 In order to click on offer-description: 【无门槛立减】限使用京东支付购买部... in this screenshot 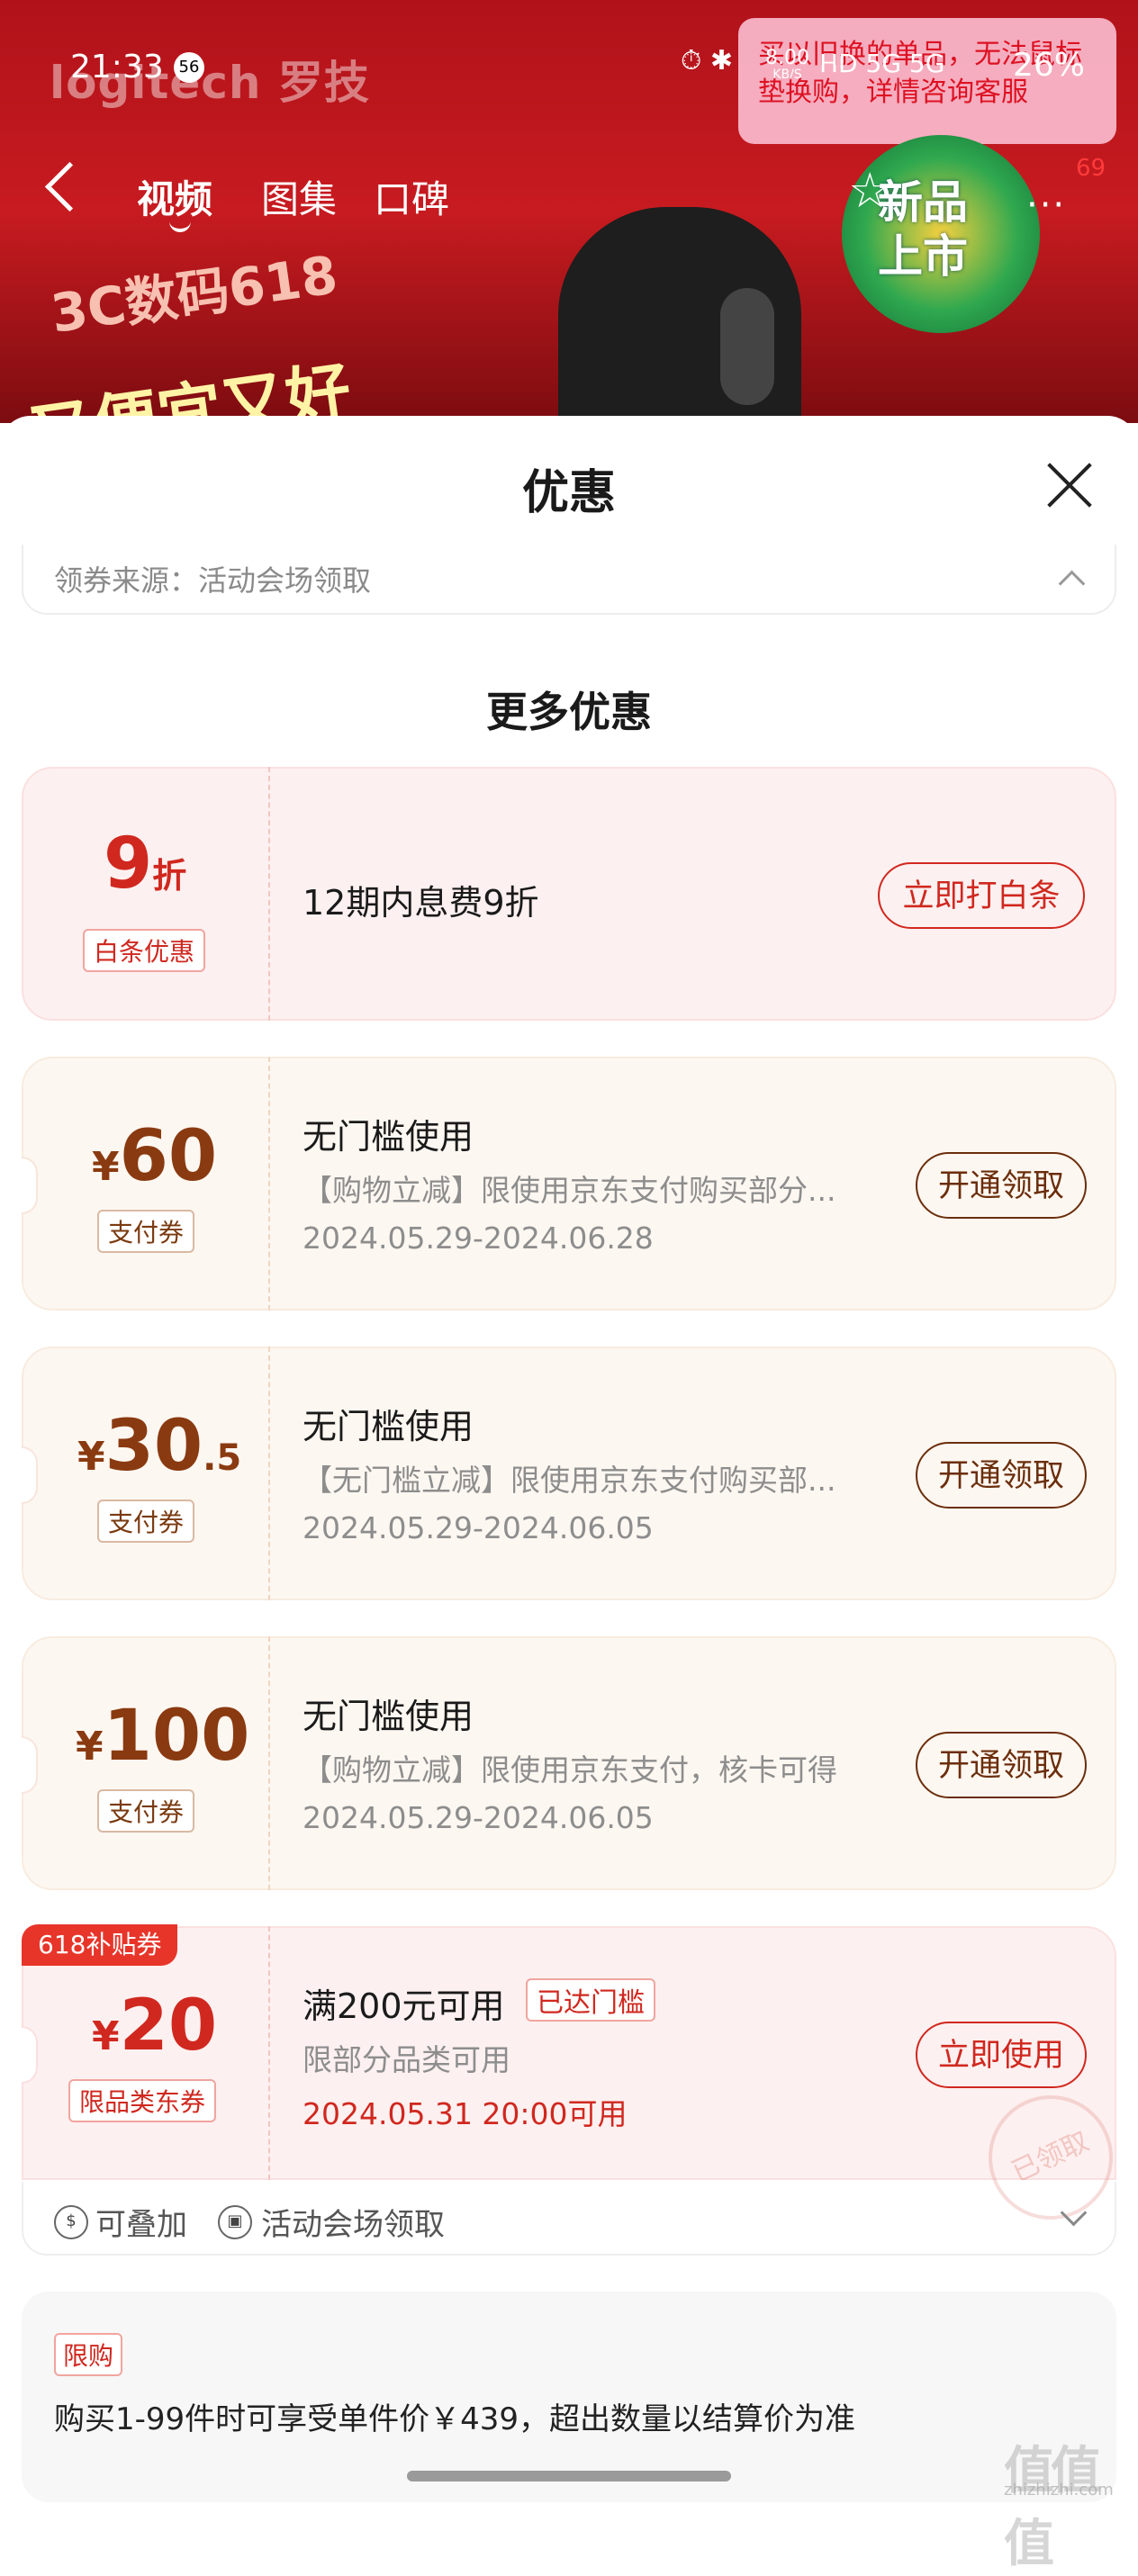, I will do `click(569, 1480)`.